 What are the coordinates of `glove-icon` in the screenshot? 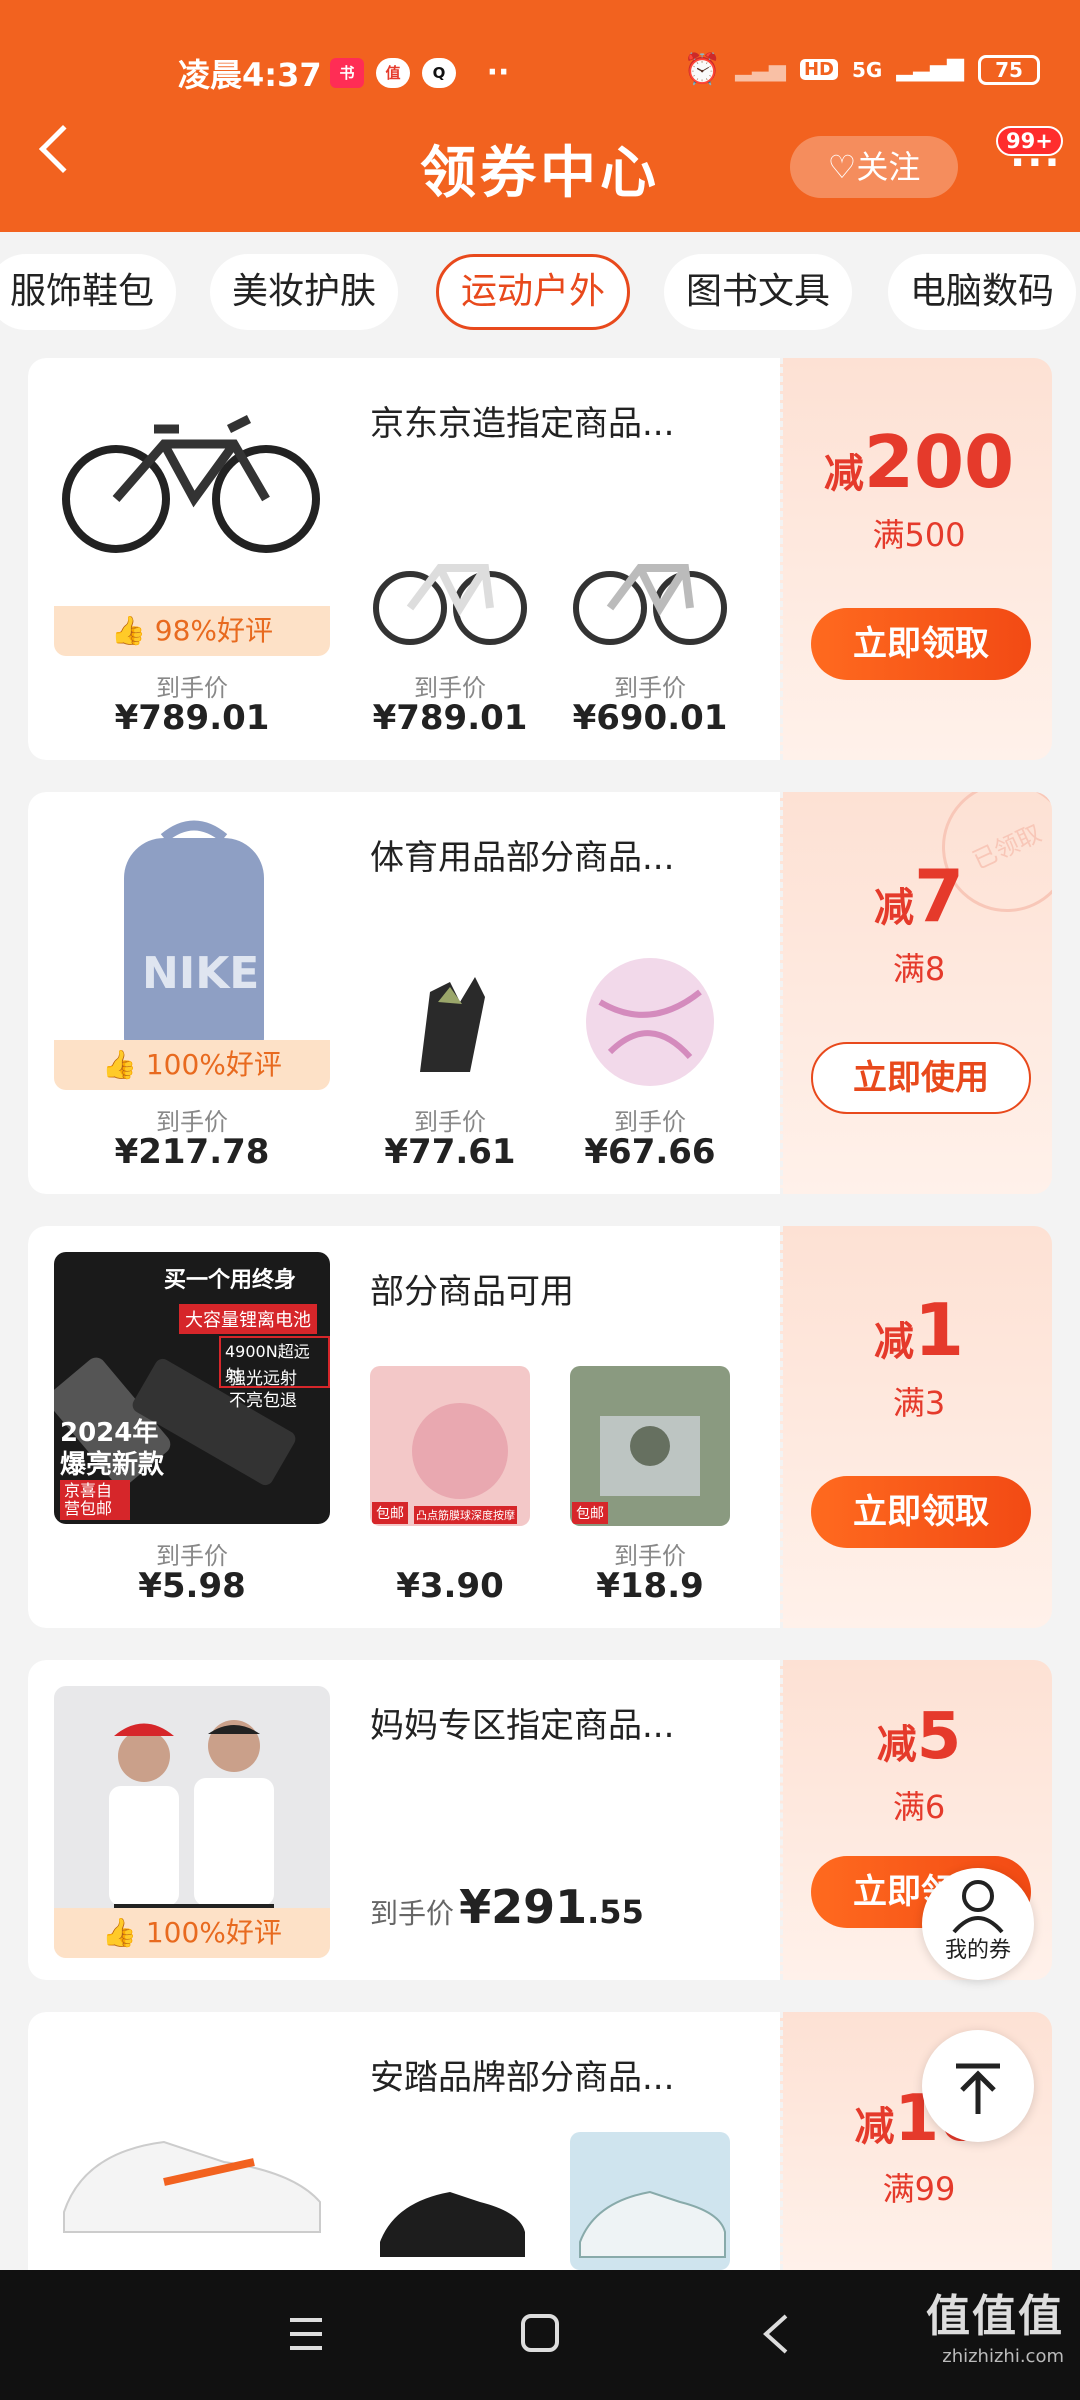 It's located at (452, 1024).